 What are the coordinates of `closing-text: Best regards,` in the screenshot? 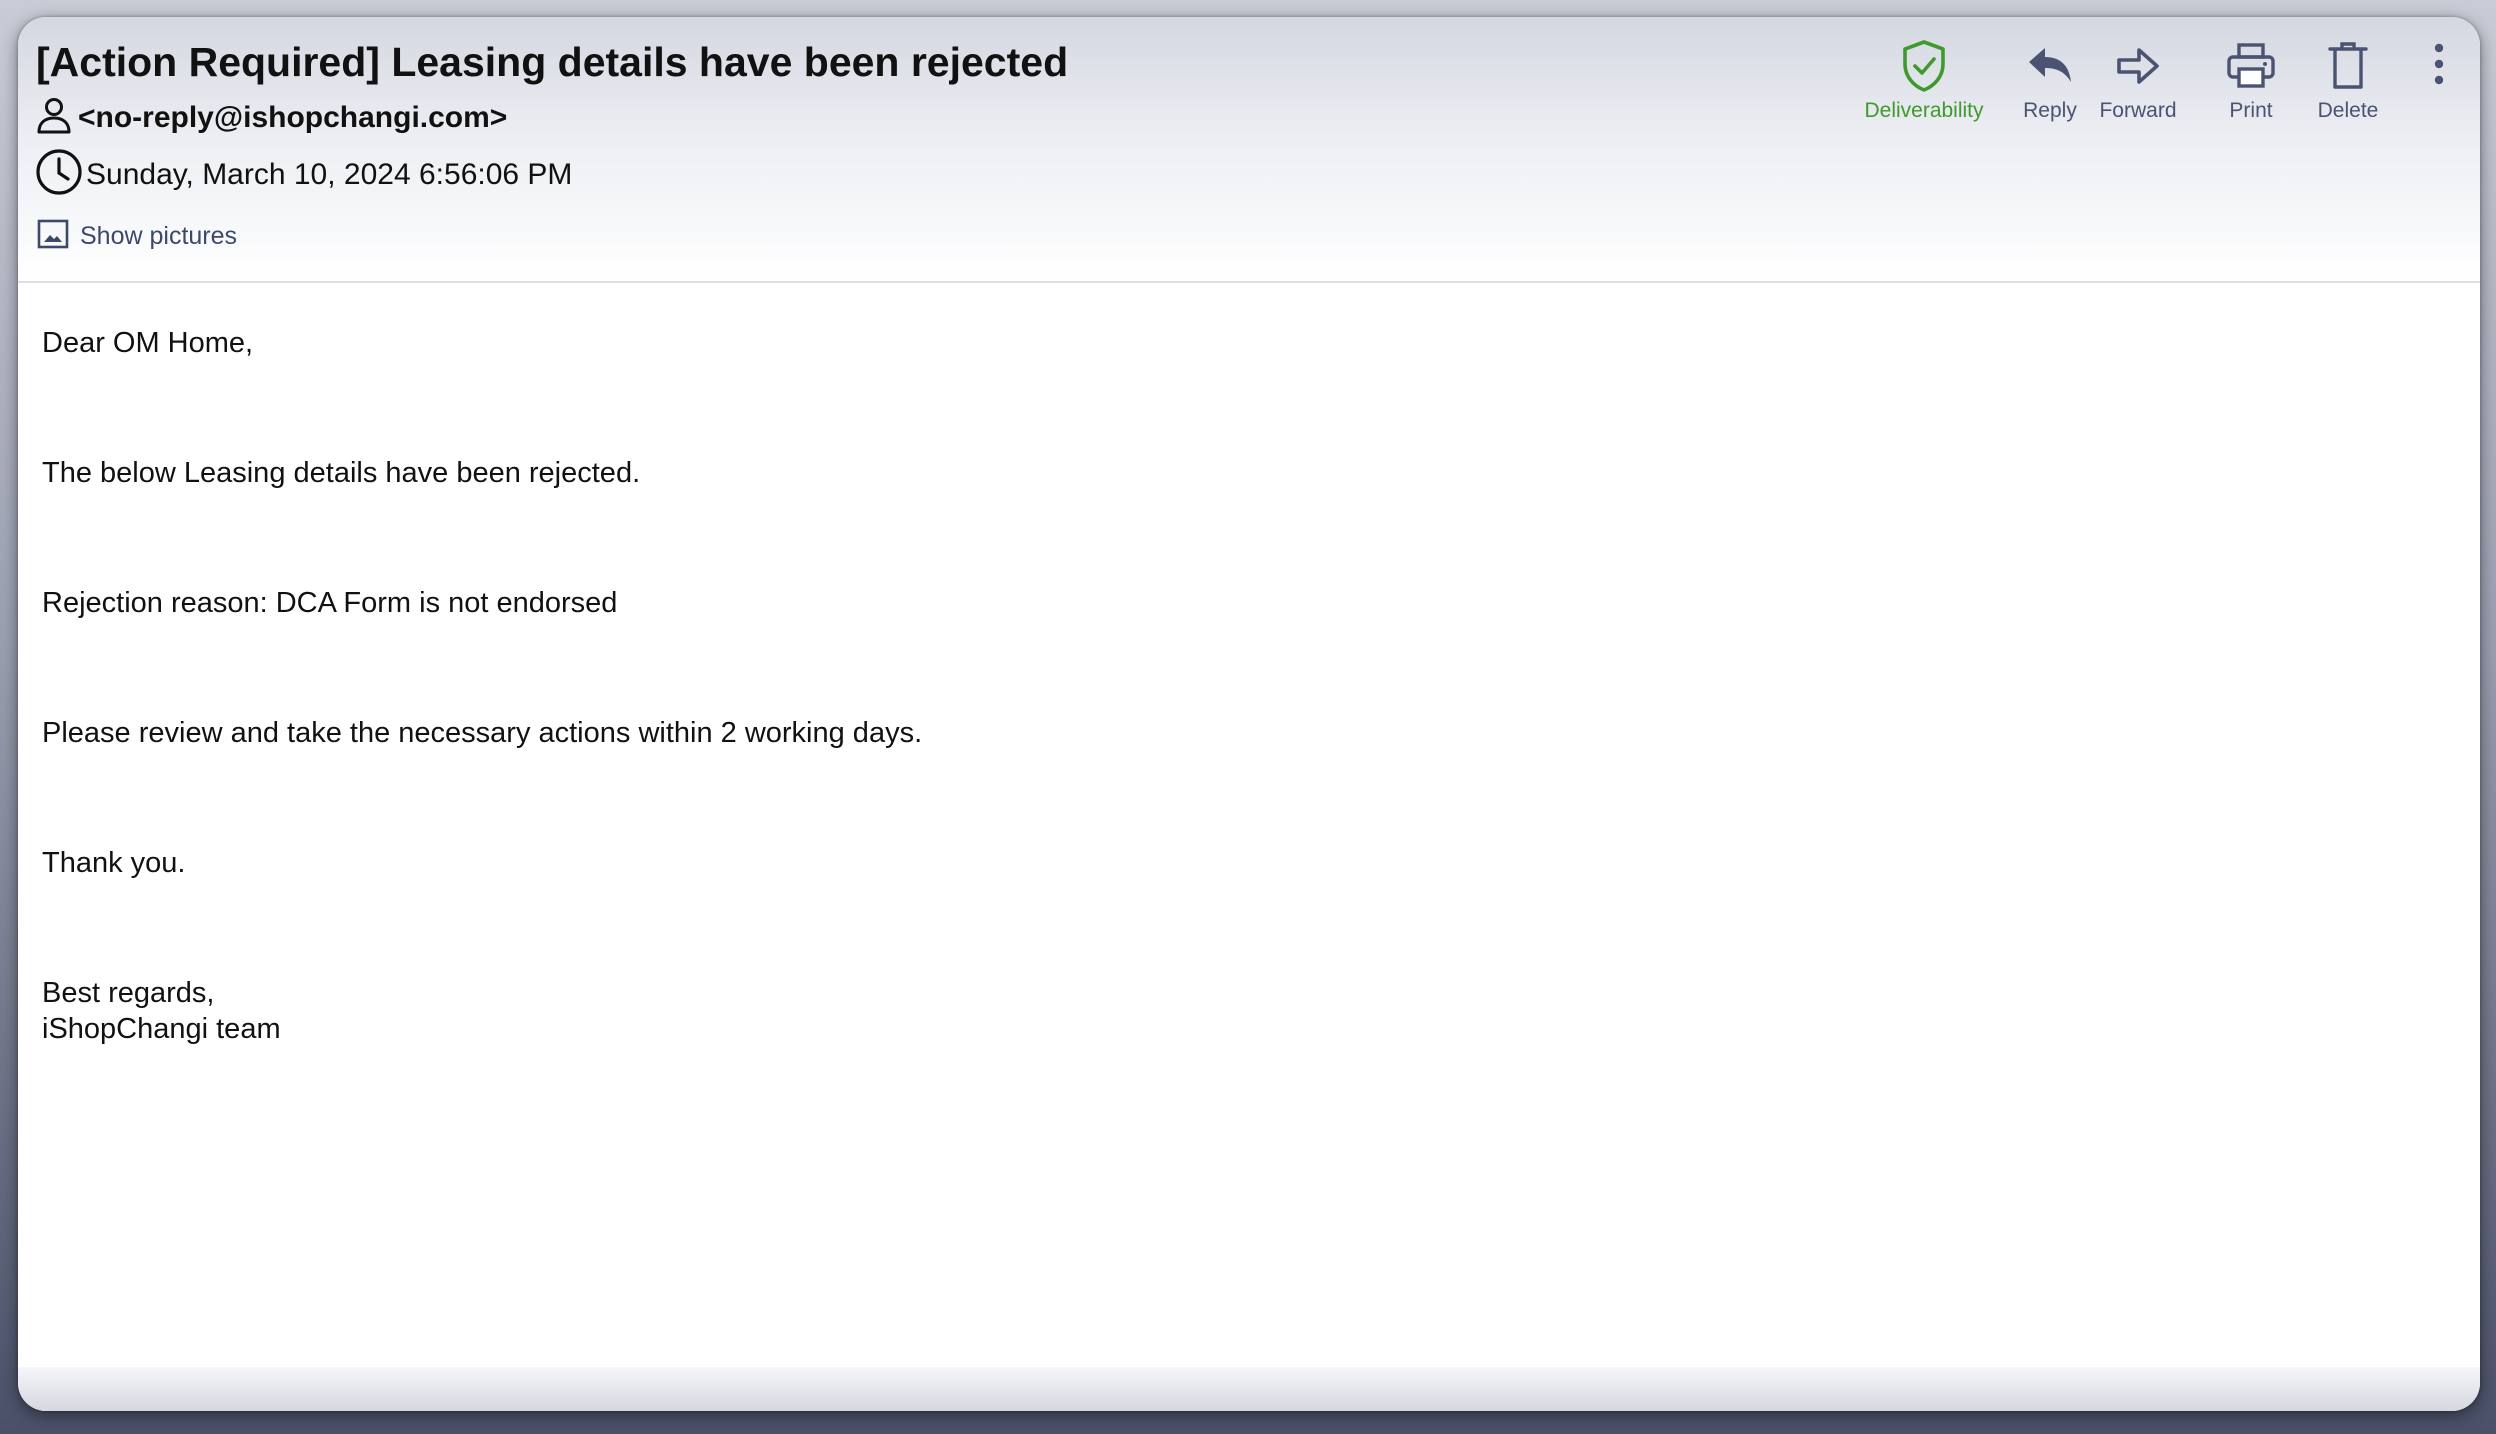 It's located at (128, 993).